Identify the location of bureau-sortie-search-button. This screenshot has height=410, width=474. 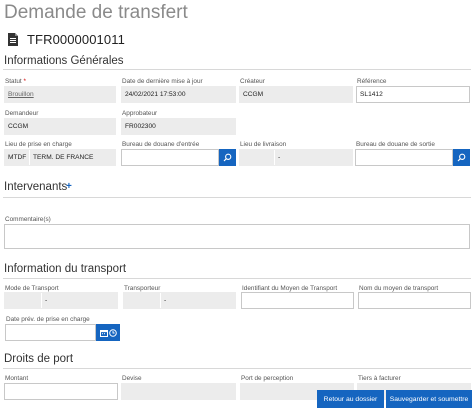
(461, 157).